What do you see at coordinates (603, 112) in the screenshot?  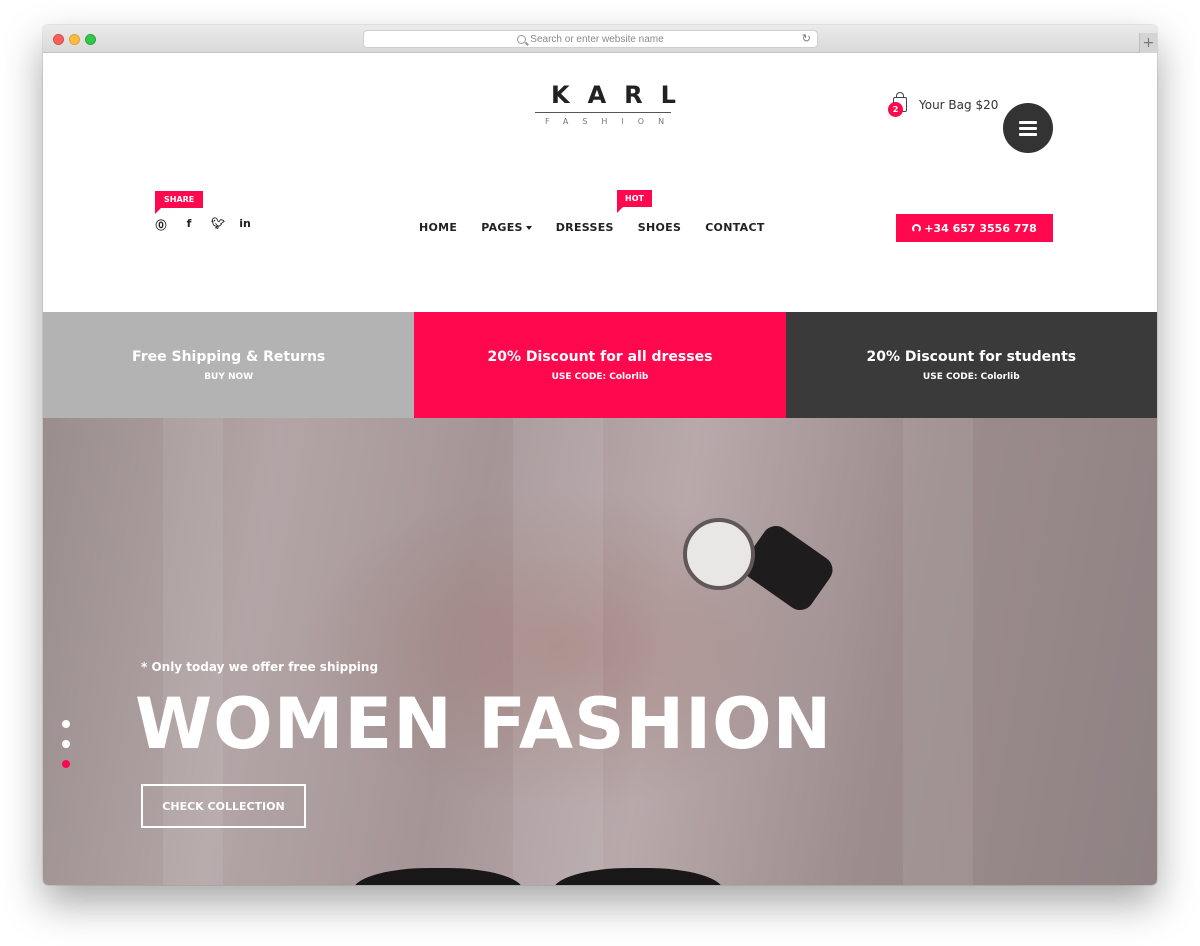 I see `logo-divider` at bounding box center [603, 112].